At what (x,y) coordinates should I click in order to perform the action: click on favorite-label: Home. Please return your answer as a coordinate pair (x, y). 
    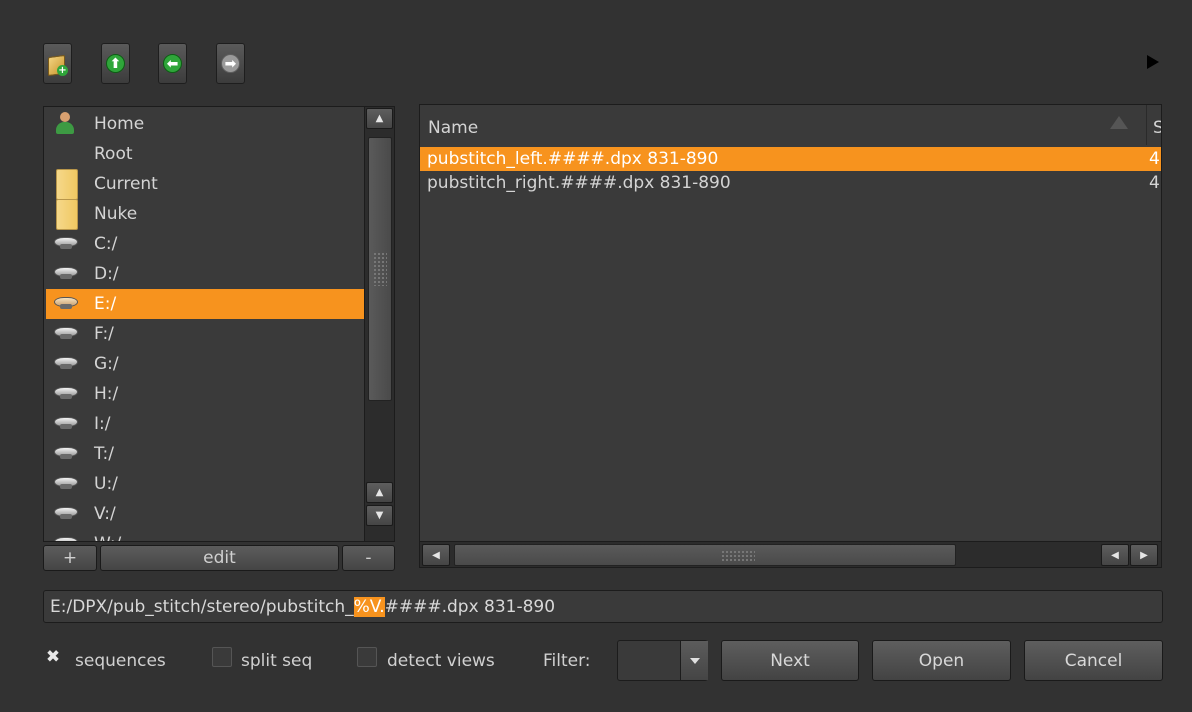
    Looking at the image, I should click on (119, 124).